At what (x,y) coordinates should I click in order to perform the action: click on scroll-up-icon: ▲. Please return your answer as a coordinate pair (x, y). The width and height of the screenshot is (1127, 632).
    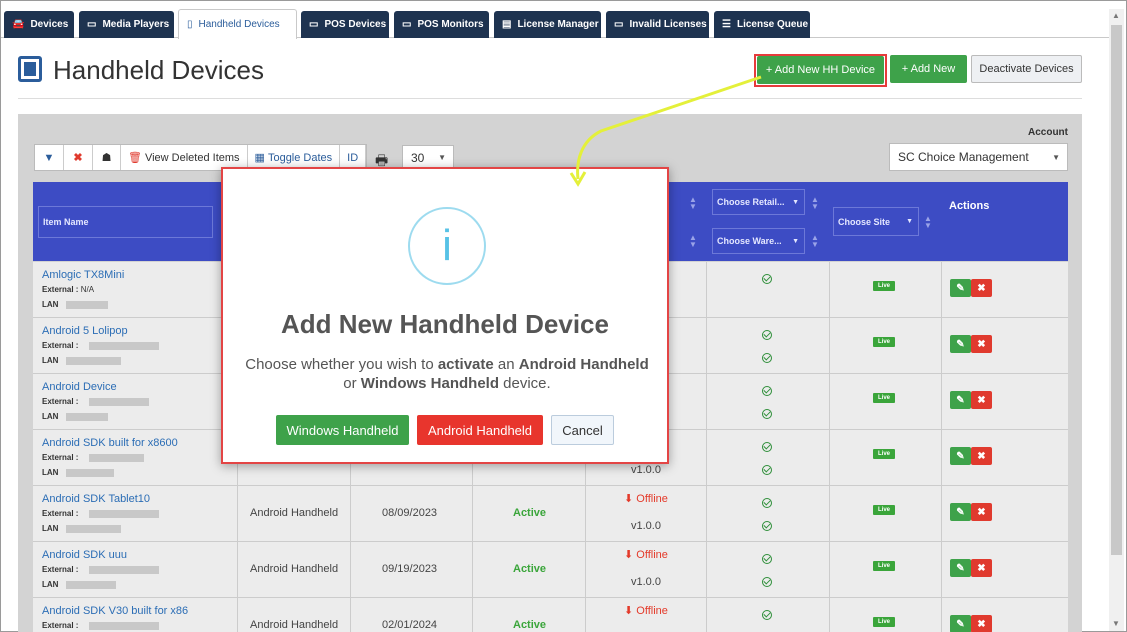
    Looking at the image, I should click on (1116, 15).